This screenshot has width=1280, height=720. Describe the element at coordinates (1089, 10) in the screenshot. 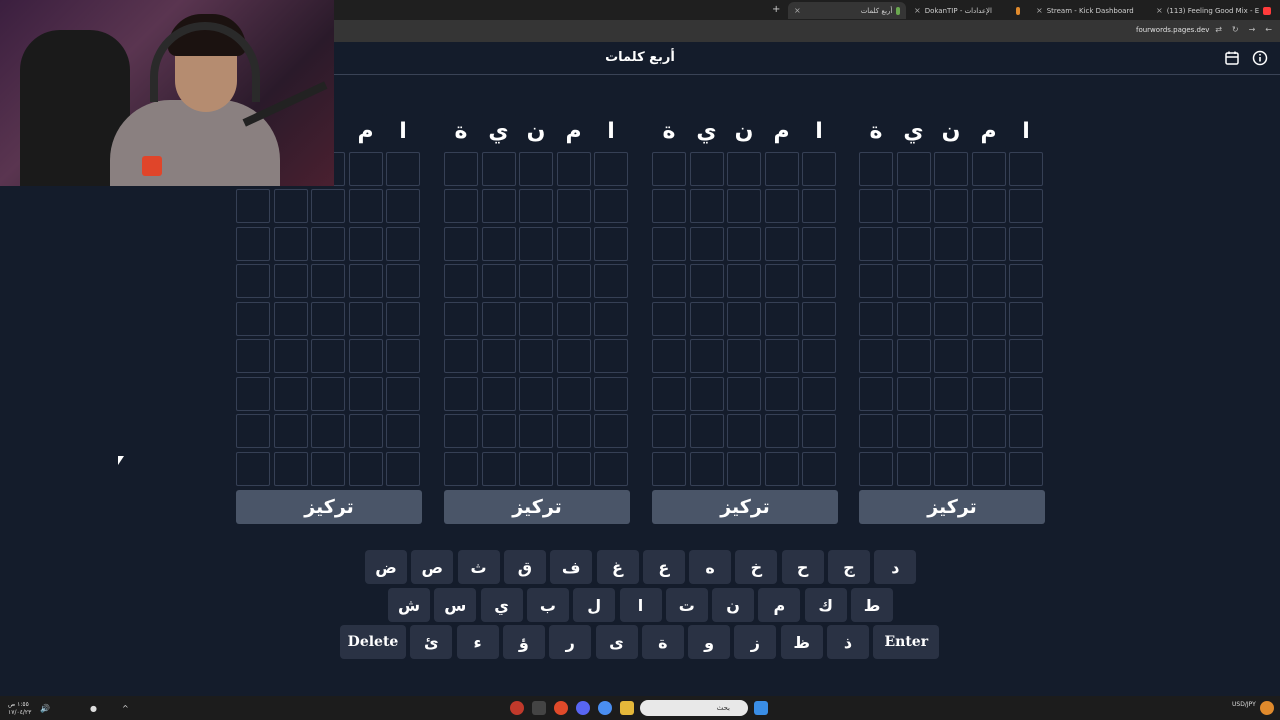

I see `tab-kick: × Stream - Kick Dashboard` at that location.